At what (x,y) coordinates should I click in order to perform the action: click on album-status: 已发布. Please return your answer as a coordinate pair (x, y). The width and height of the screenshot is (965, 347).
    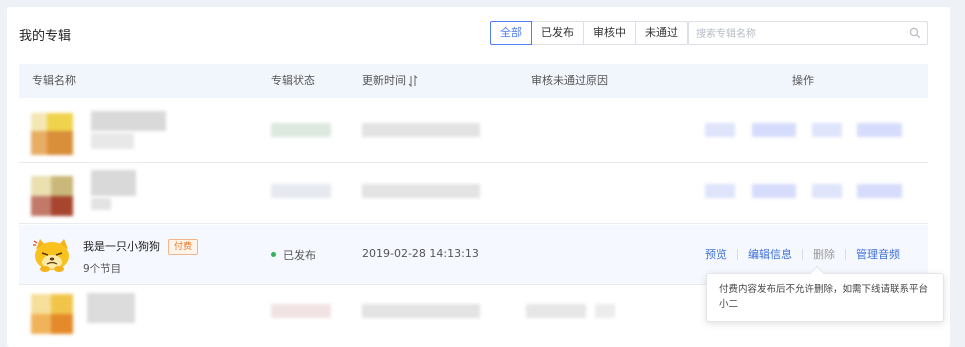
    Looking at the image, I should click on (293, 255).